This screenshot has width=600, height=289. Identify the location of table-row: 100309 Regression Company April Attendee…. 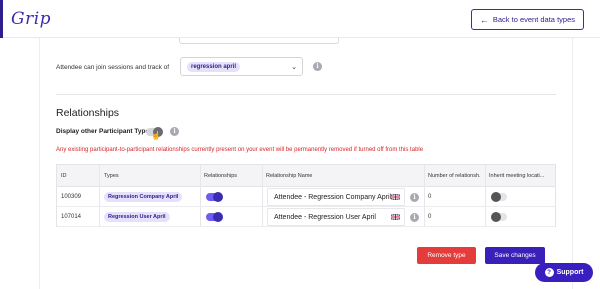
(306, 197).